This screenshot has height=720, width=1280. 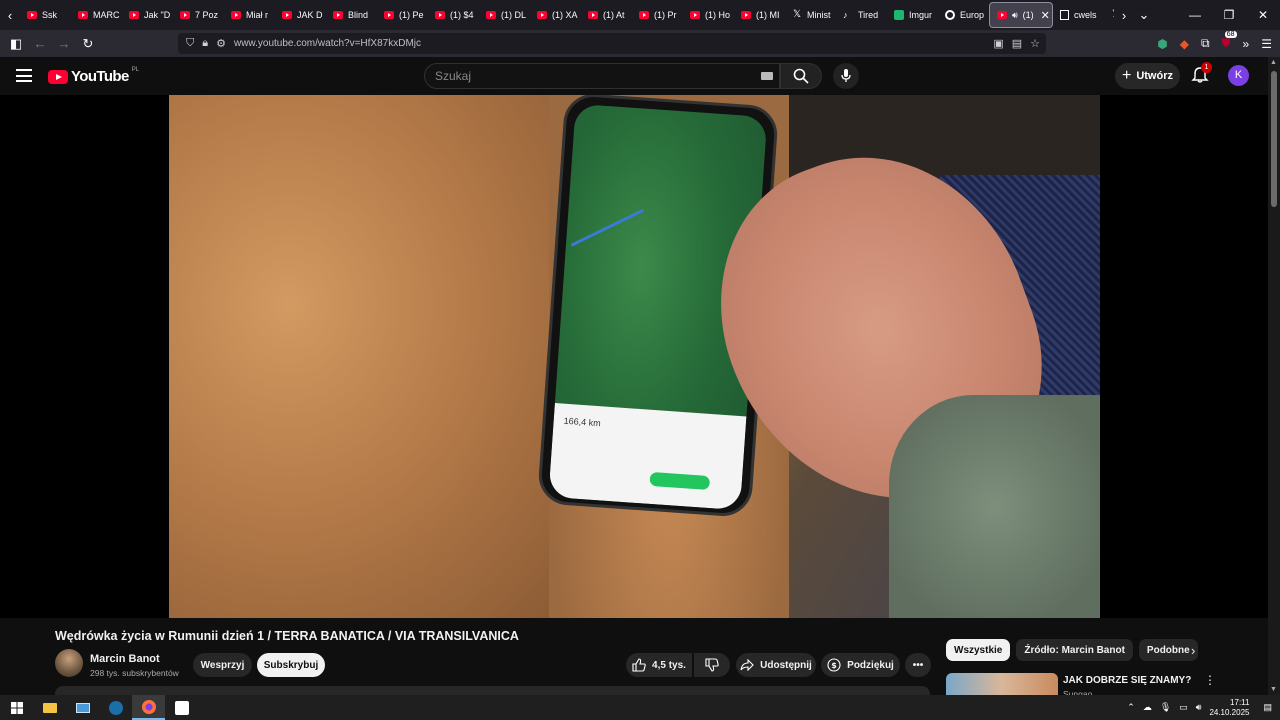 I want to click on start-button, so click(x=16, y=707).